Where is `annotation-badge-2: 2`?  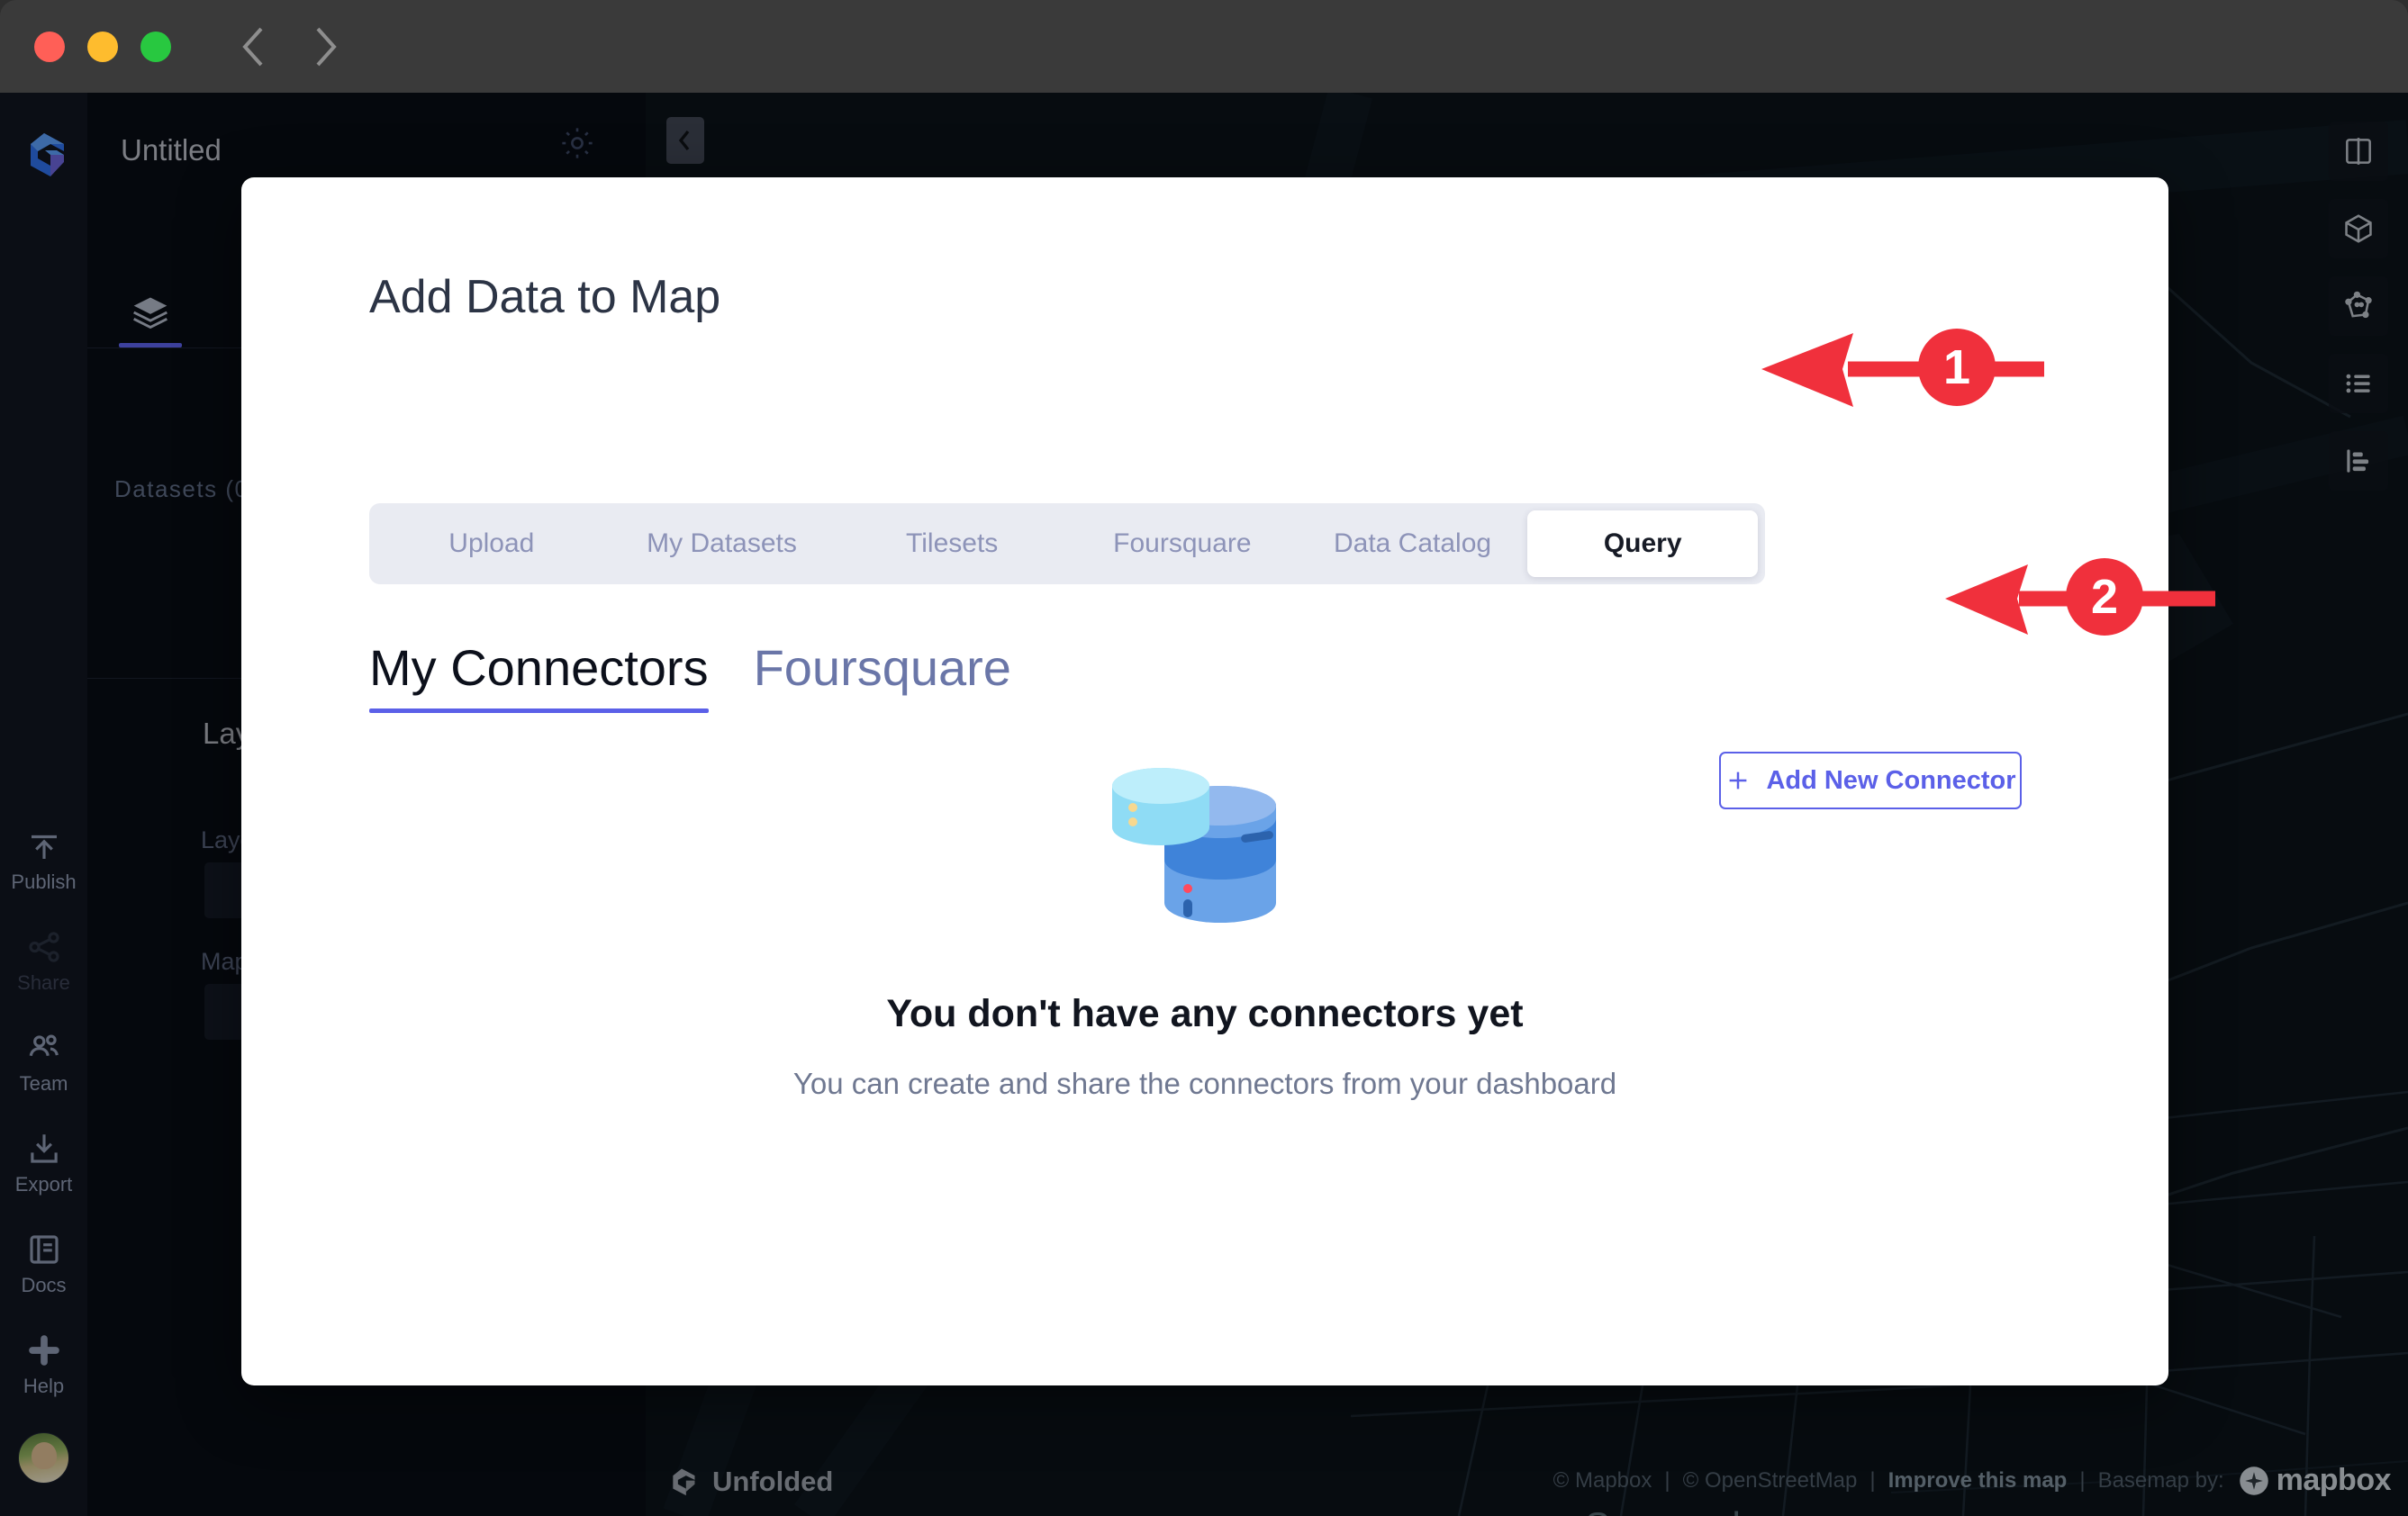 annotation-badge-2: 2 is located at coordinates (2104, 597).